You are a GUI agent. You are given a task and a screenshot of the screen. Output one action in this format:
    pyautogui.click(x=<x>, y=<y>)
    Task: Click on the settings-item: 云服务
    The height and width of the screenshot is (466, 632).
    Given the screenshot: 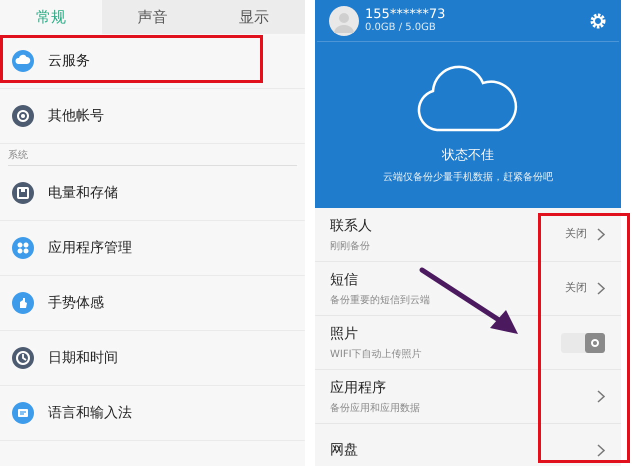 What is the action you would take?
    pyautogui.click(x=152, y=61)
    